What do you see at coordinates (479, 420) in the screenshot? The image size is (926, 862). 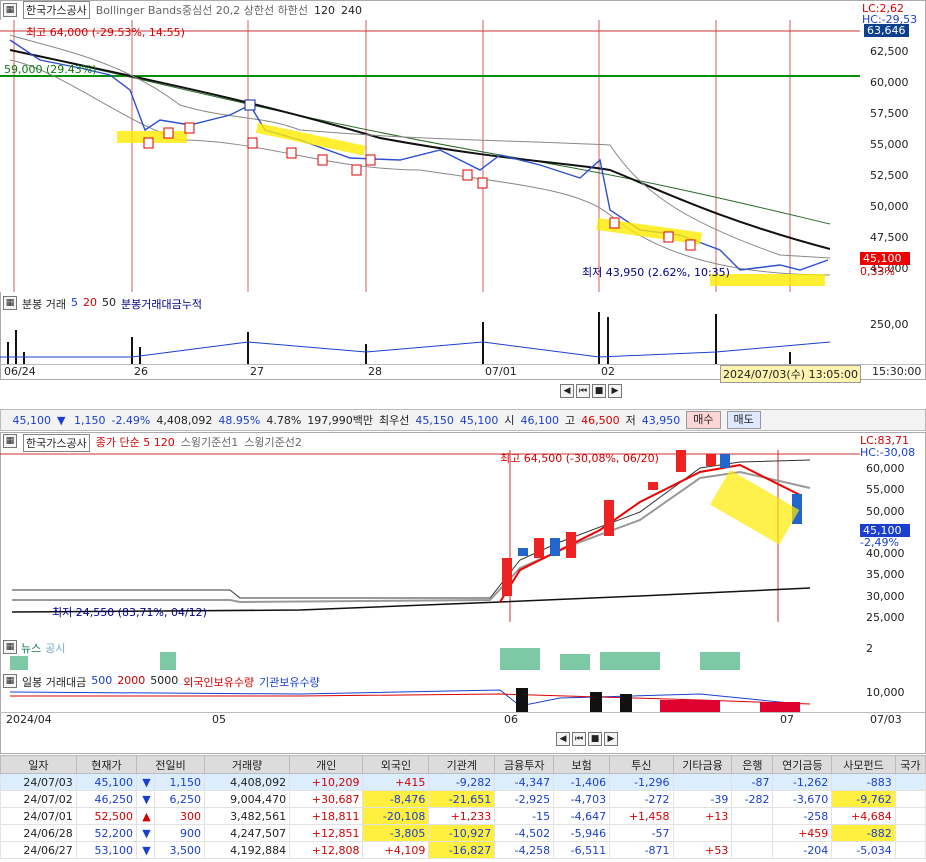 I see `quote-bid: 45,100` at bounding box center [479, 420].